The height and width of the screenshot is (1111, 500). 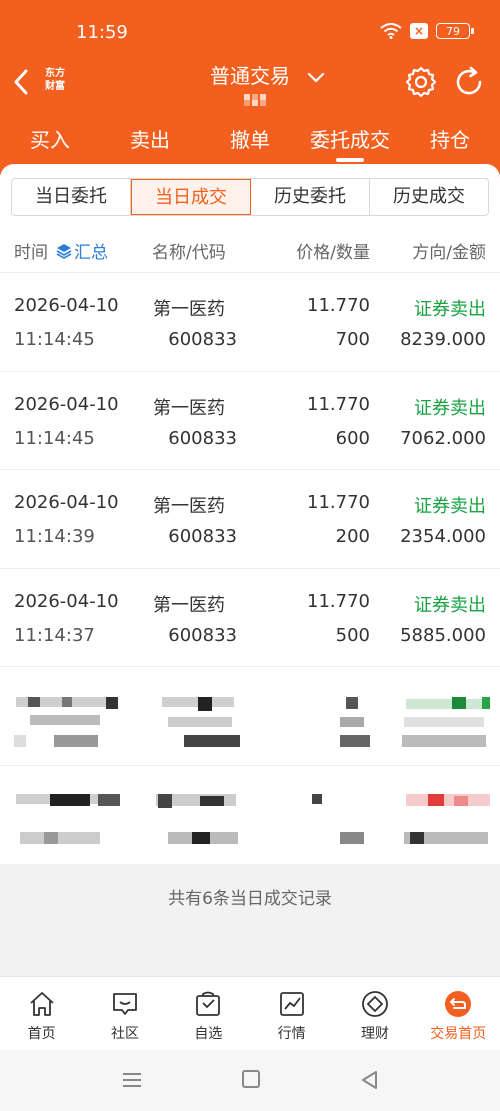 I want to click on tab-orders-deals: 委托成交, so click(x=350, y=144).